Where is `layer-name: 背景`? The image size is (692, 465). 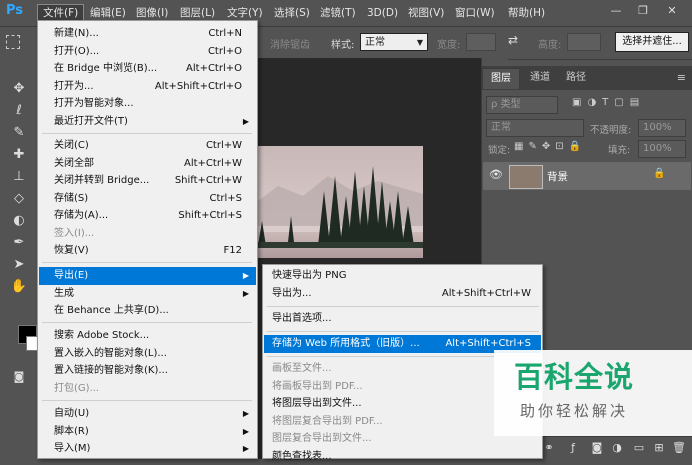
layer-name: 背景 is located at coordinates (557, 176).